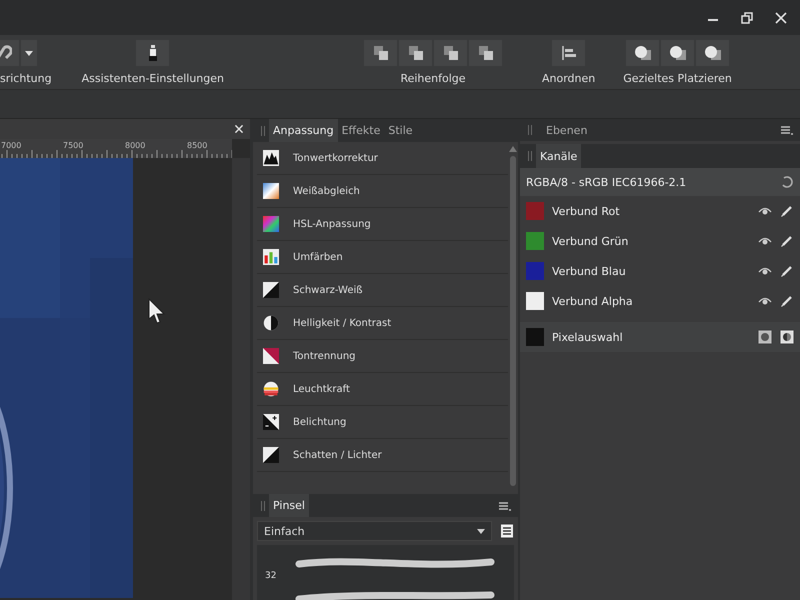 The image size is (800, 600). Describe the element at coordinates (153, 78) in the screenshot. I see `group-label: Assistenten-Einstellungen` at that location.